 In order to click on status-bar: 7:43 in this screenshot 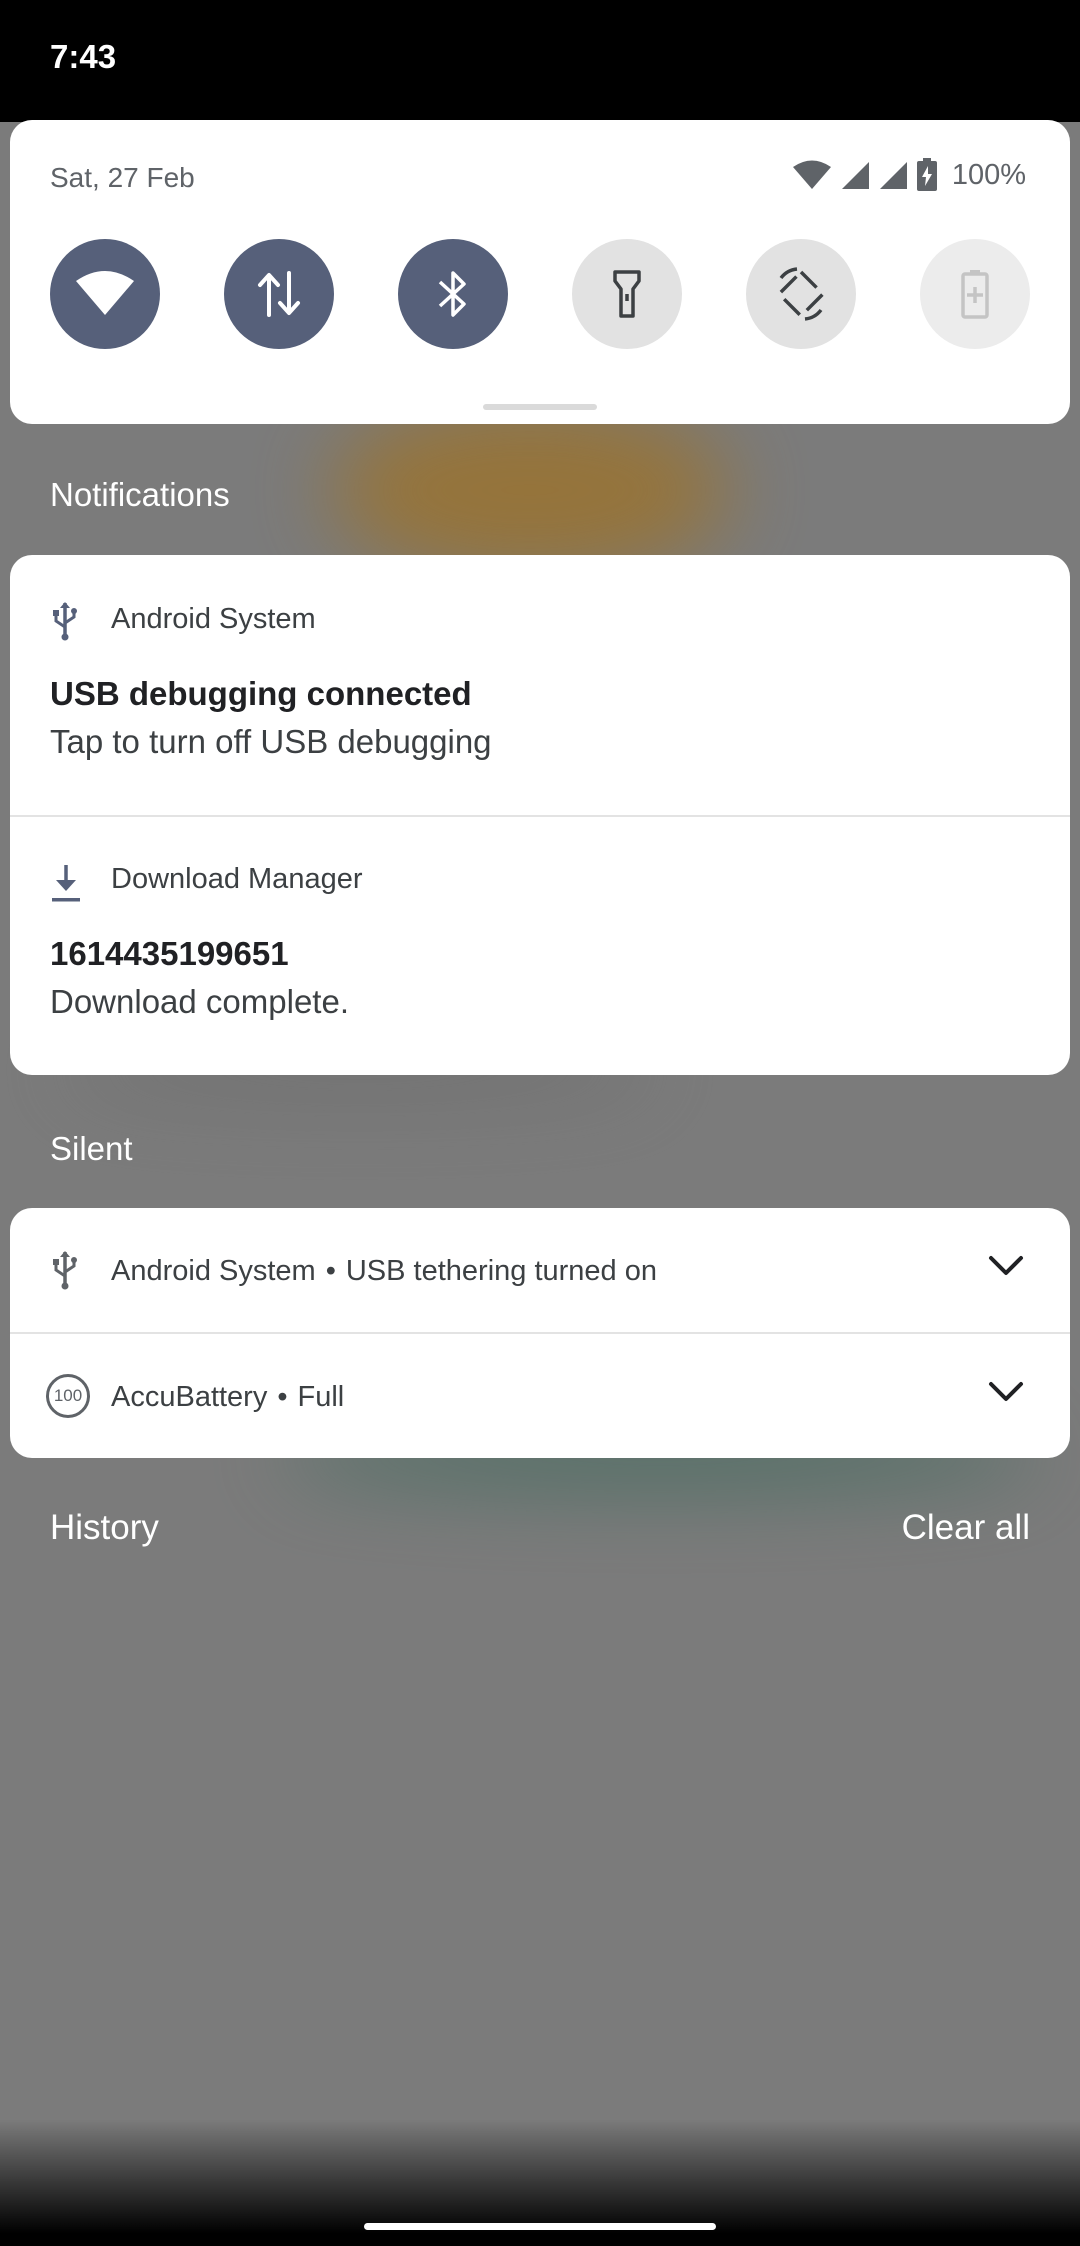, I will do `click(540, 61)`.